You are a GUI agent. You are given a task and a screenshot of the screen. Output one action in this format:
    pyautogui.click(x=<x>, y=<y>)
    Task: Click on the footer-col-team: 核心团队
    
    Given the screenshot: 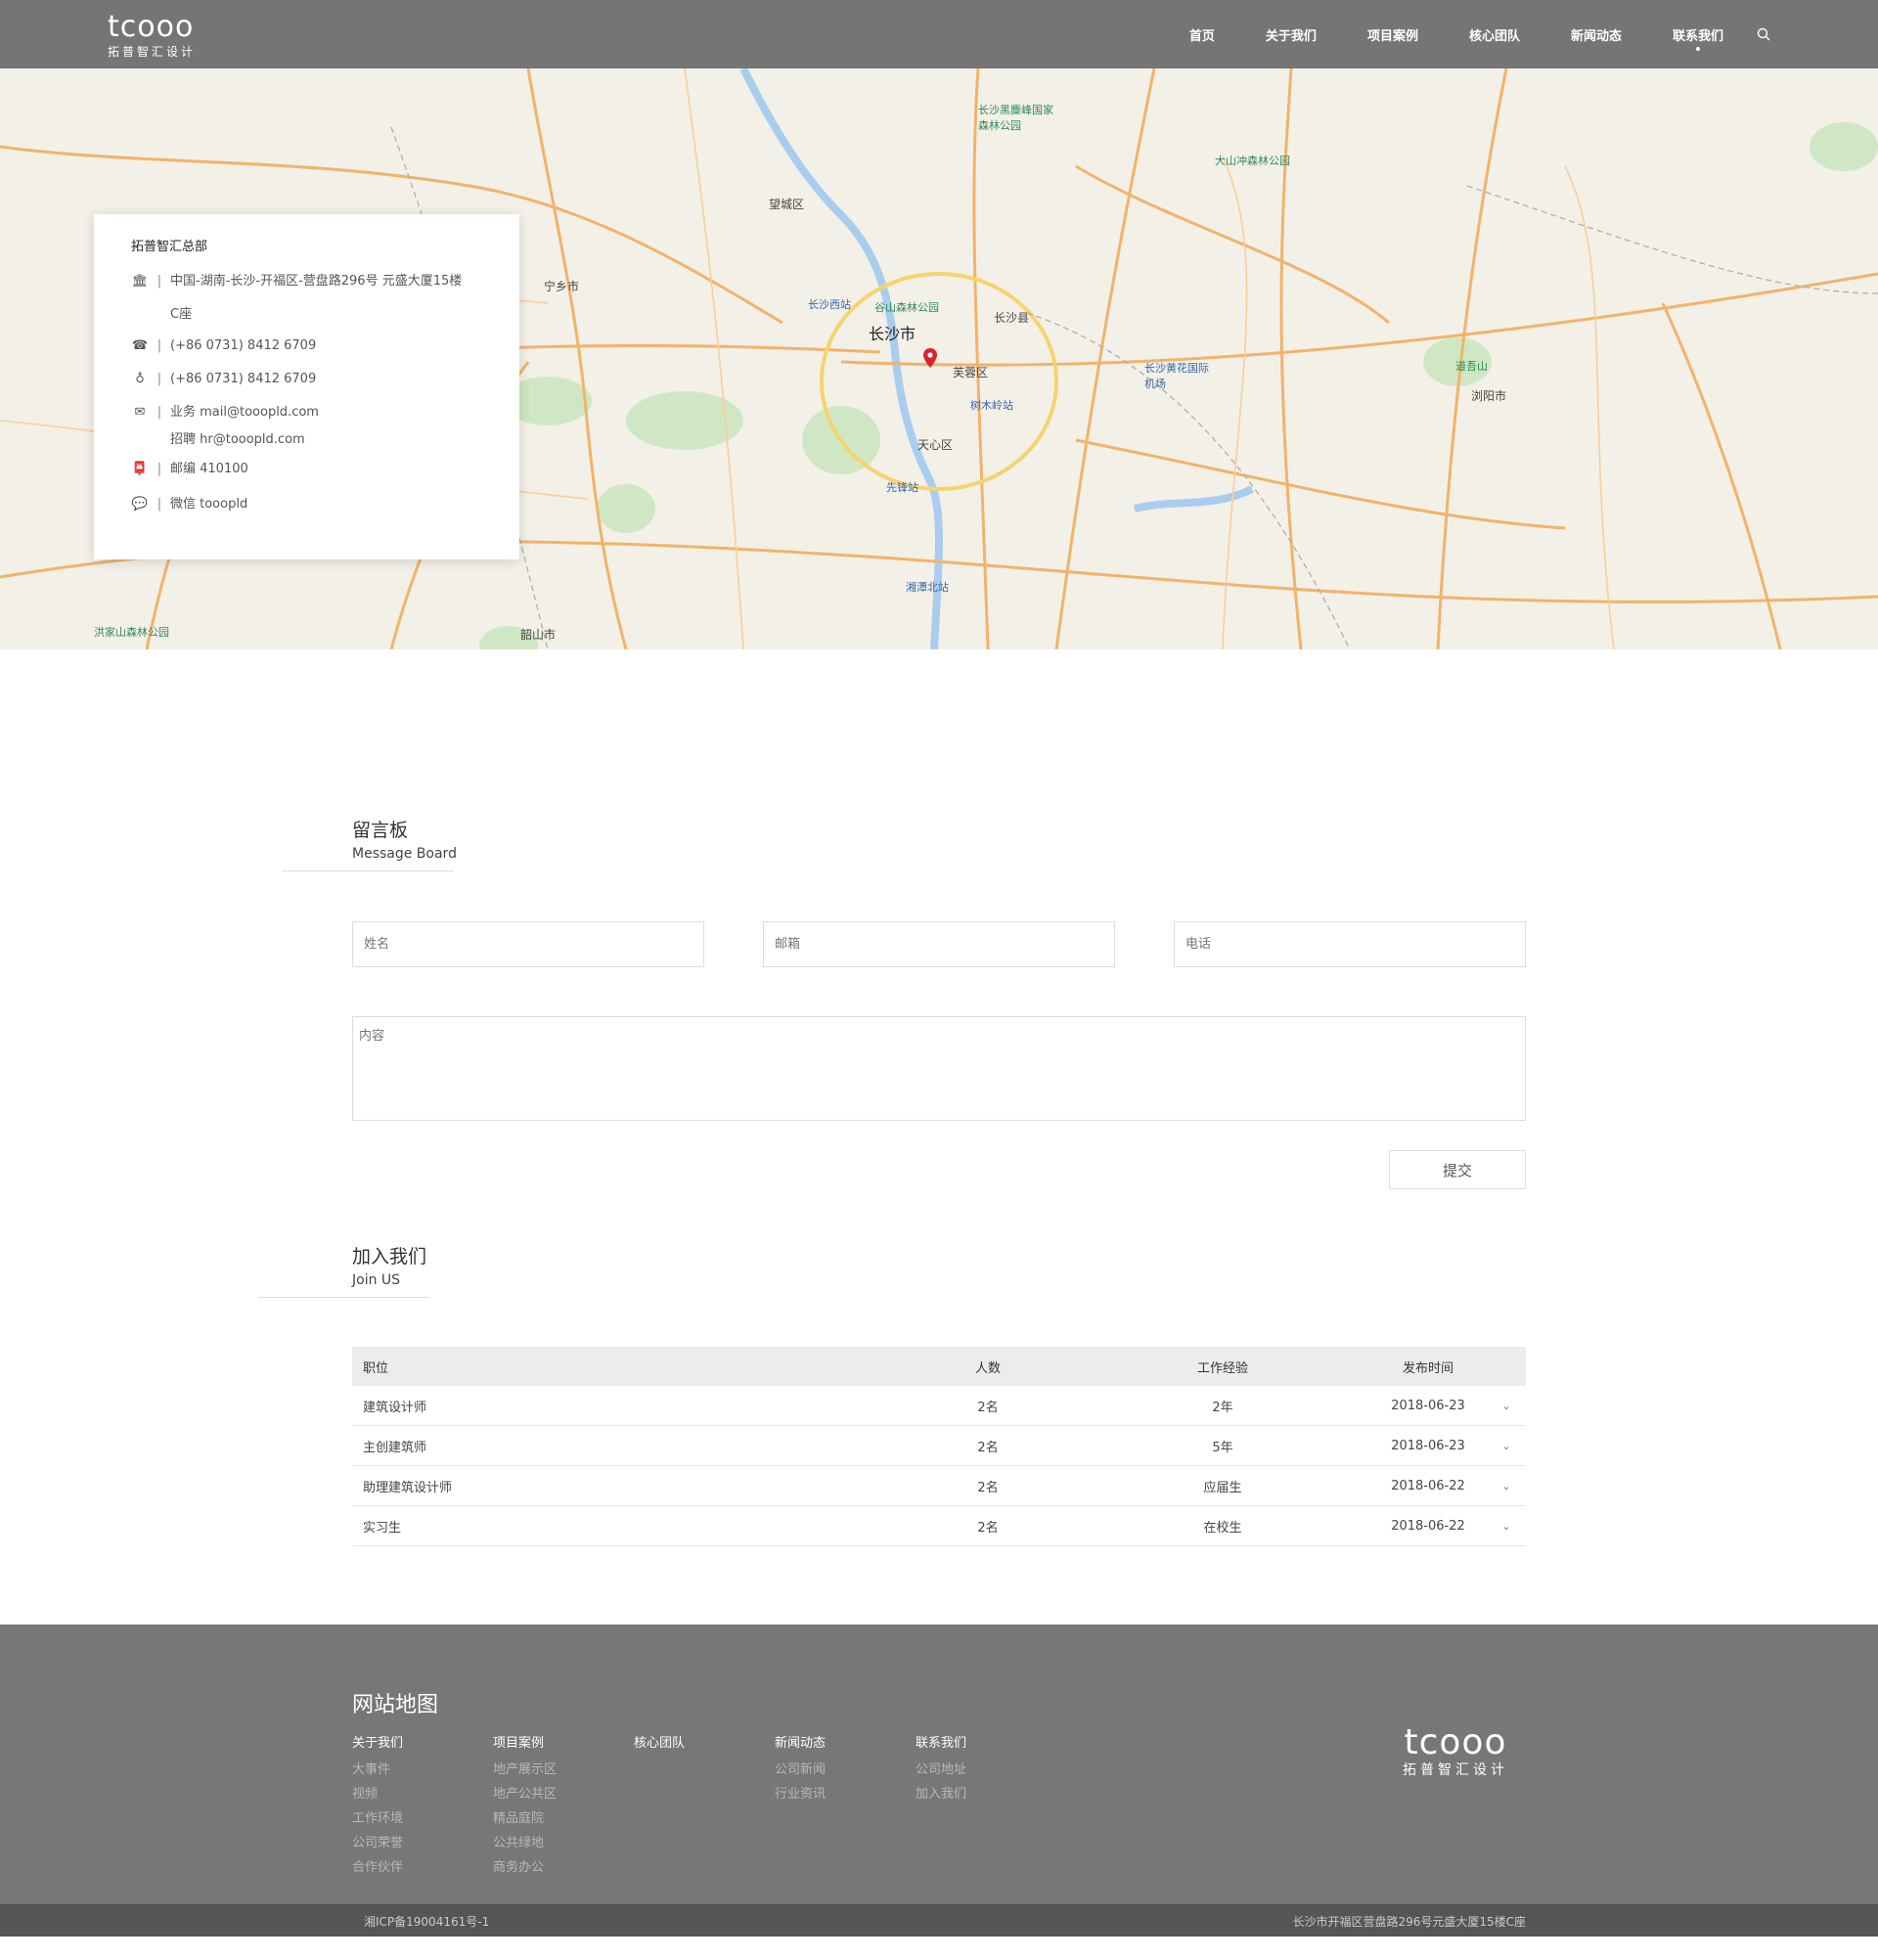 What is the action you would take?
    pyautogui.click(x=659, y=1745)
    